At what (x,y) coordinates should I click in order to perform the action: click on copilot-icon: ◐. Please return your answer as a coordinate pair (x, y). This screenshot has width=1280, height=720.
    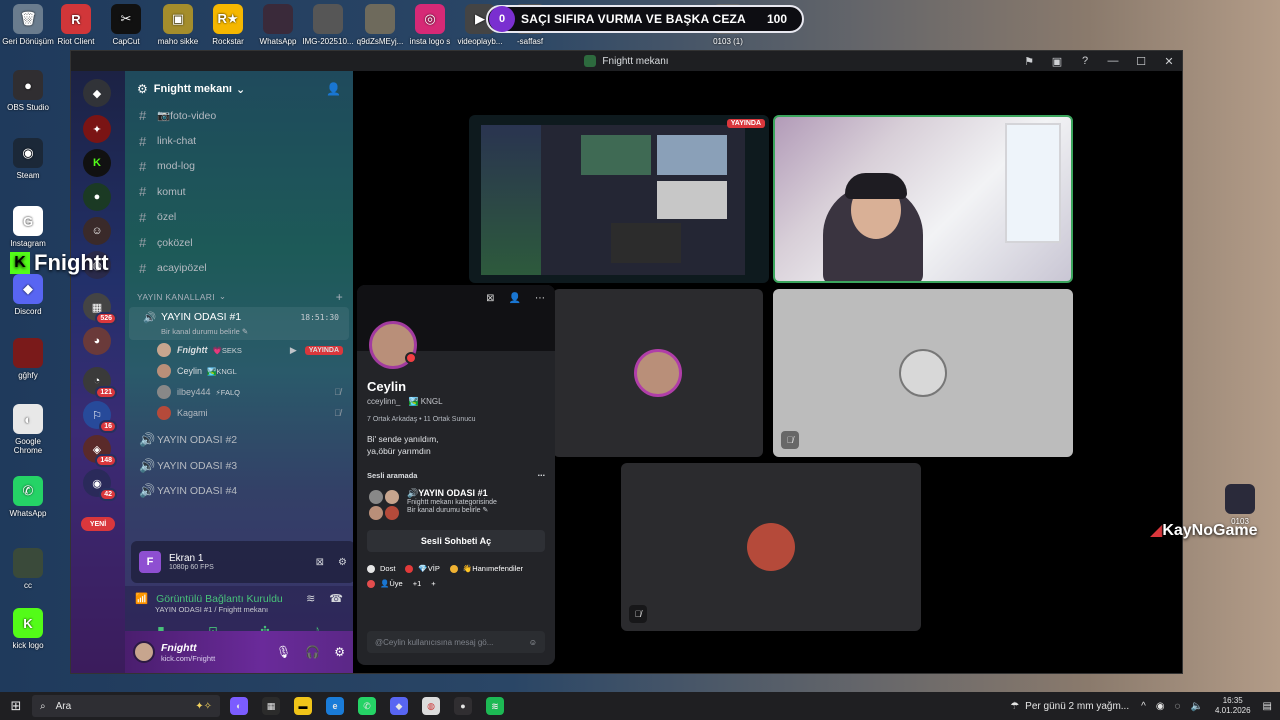
    Looking at the image, I should click on (239, 706).